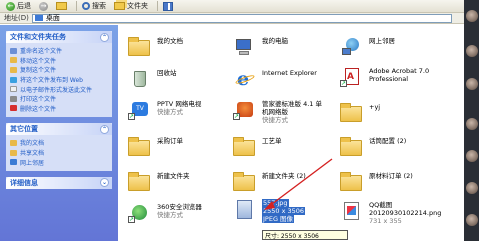 The width and height of the screenshot is (479, 241). What do you see at coordinates (38, 109) in the screenshot?
I see `task-label: 删除这个文件` at bounding box center [38, 109].